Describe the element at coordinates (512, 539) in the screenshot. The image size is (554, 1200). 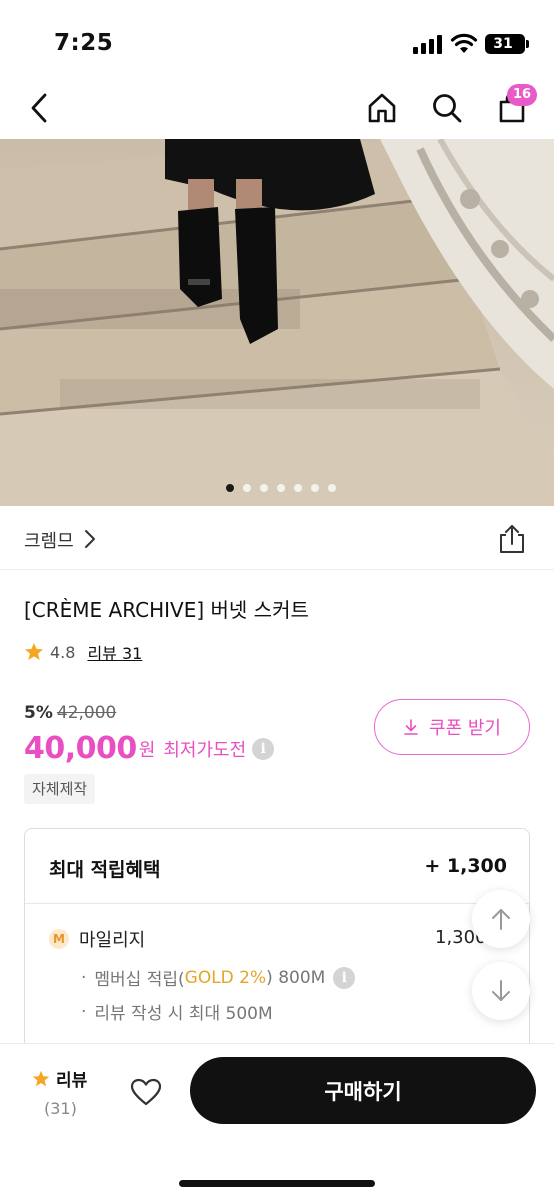
I see `share-icon` at that location.